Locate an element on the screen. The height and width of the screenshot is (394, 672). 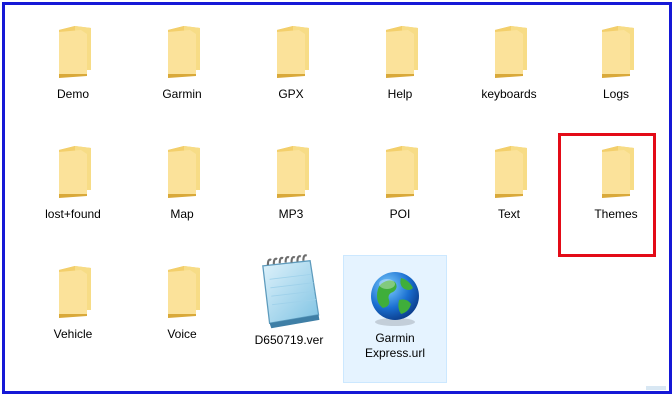
item-label: lost+found is located at coordinates (73, 214).